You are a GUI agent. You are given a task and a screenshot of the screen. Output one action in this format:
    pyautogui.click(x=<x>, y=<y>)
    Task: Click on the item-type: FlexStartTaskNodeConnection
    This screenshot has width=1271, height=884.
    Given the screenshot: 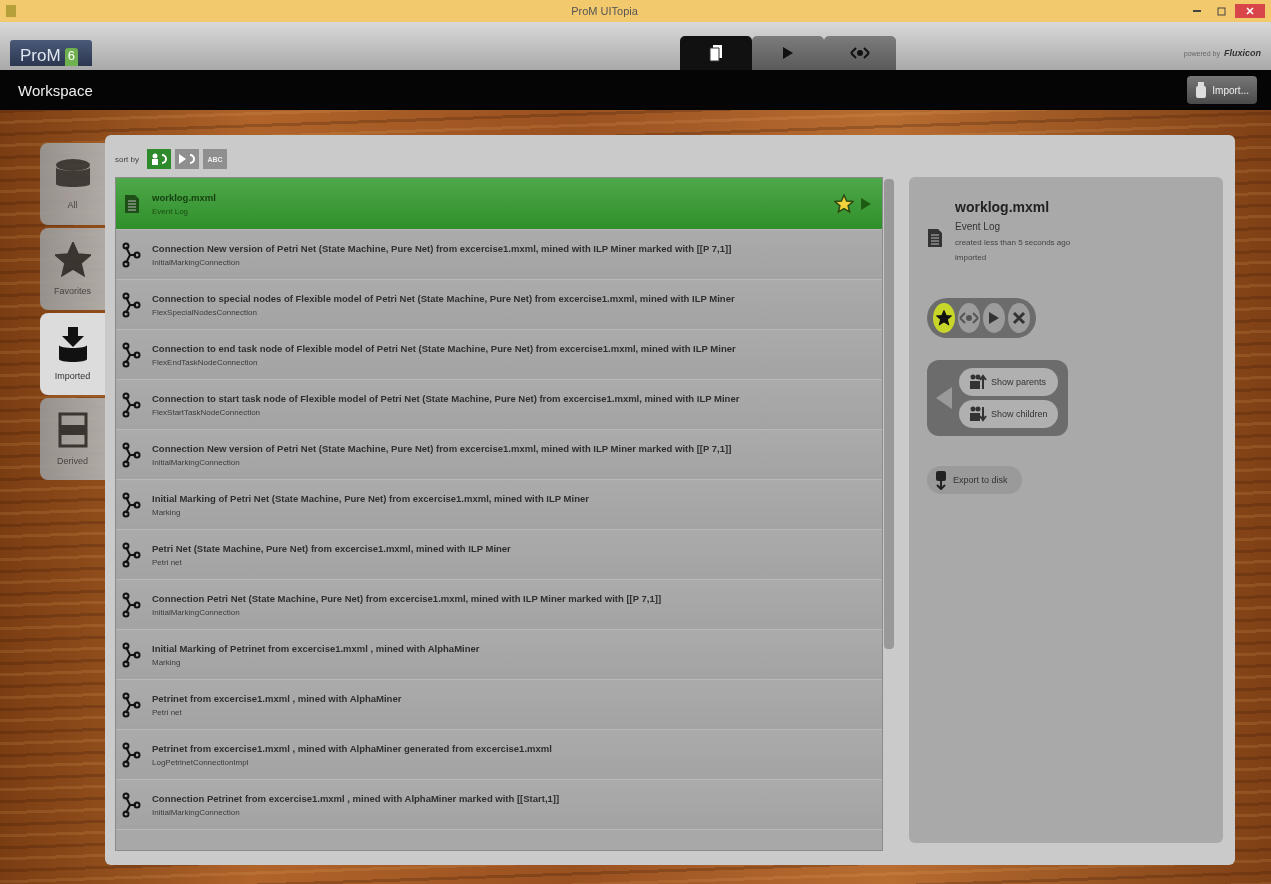 What is the action you would take?
    pyautogui.click(x=207, y=412)
    